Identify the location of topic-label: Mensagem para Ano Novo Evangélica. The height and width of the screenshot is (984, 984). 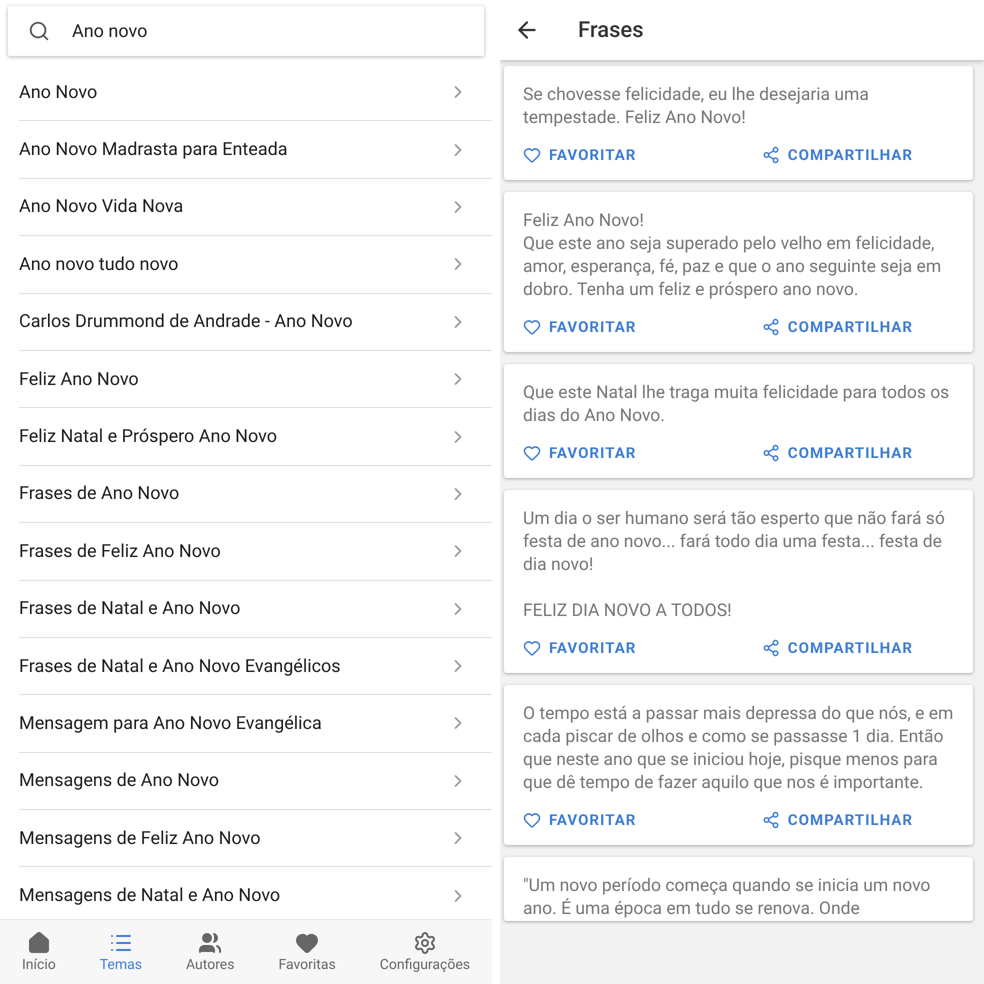
(170, 723).